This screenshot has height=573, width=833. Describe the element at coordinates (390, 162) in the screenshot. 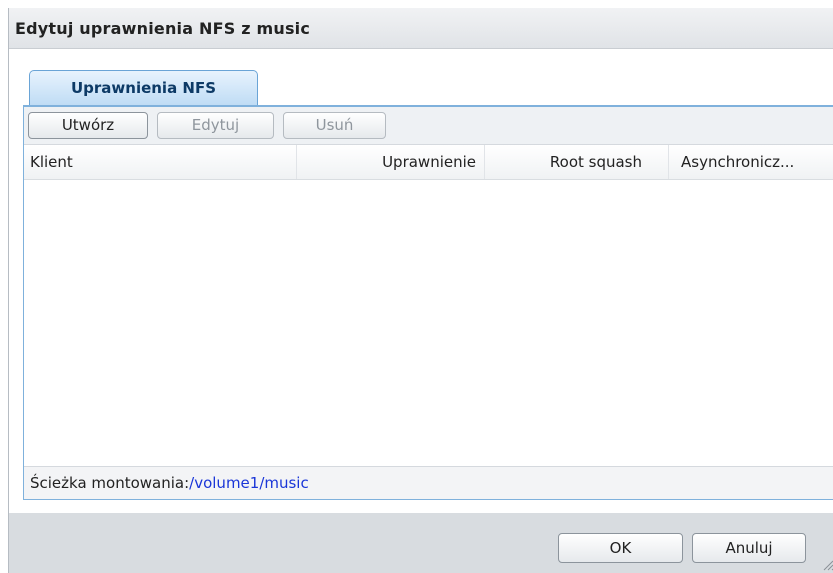

I see `column-header-permission: Uprawnienie` at that location.